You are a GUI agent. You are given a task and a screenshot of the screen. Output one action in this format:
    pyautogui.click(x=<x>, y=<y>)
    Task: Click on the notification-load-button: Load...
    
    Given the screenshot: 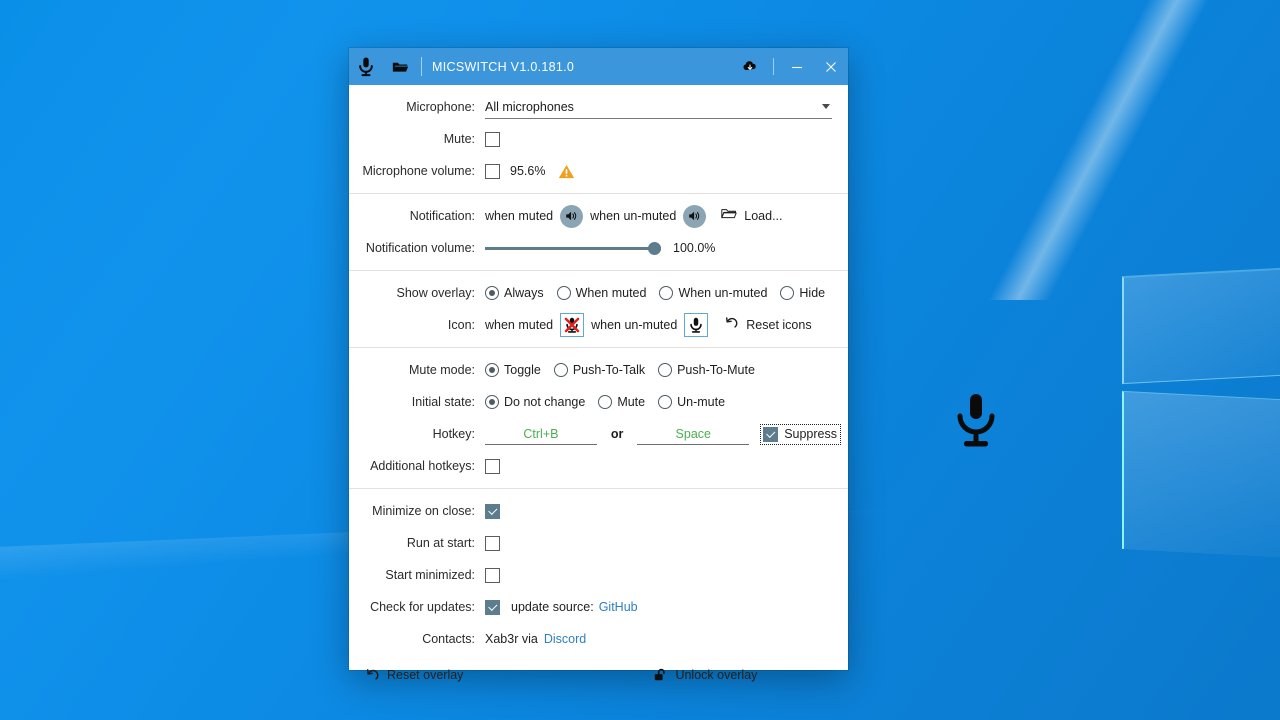 What is the action you would take?
    pyautogui.click(x=752, y=216)
    